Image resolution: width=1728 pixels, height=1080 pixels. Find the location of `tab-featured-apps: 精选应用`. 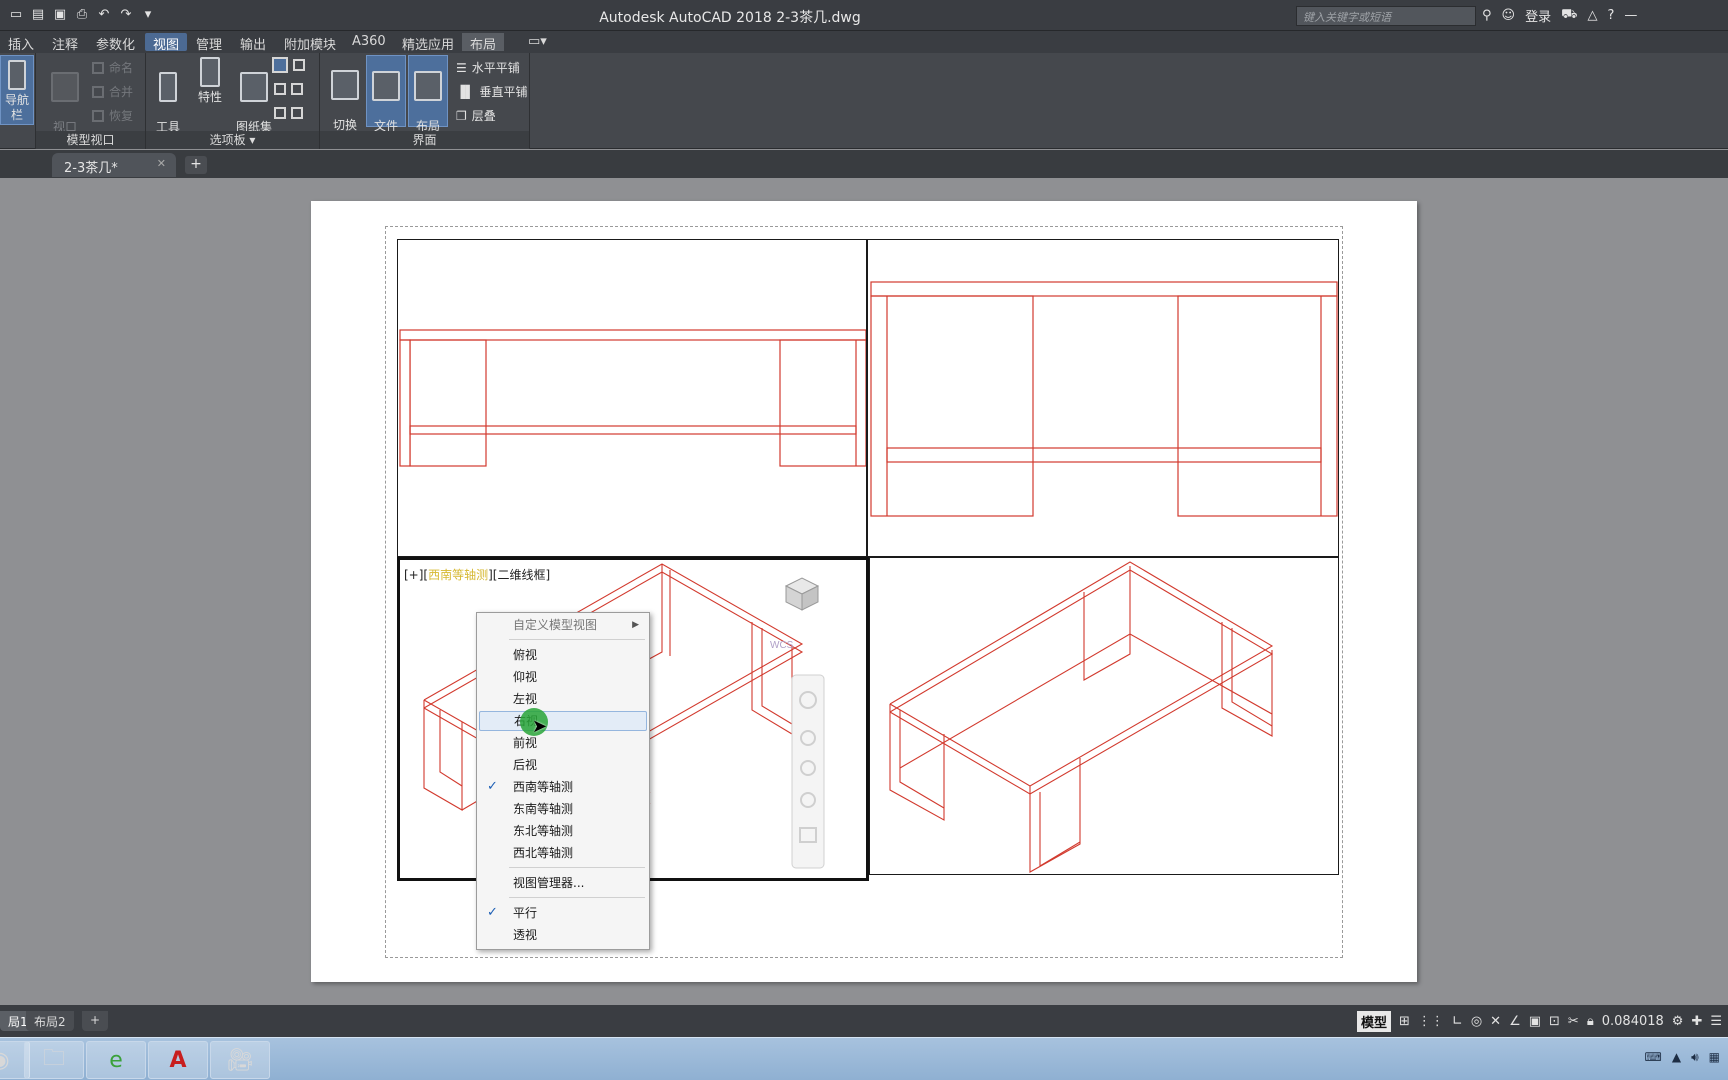

tab-featured-apps: 精选应用 is located at coordinates (428, 43).